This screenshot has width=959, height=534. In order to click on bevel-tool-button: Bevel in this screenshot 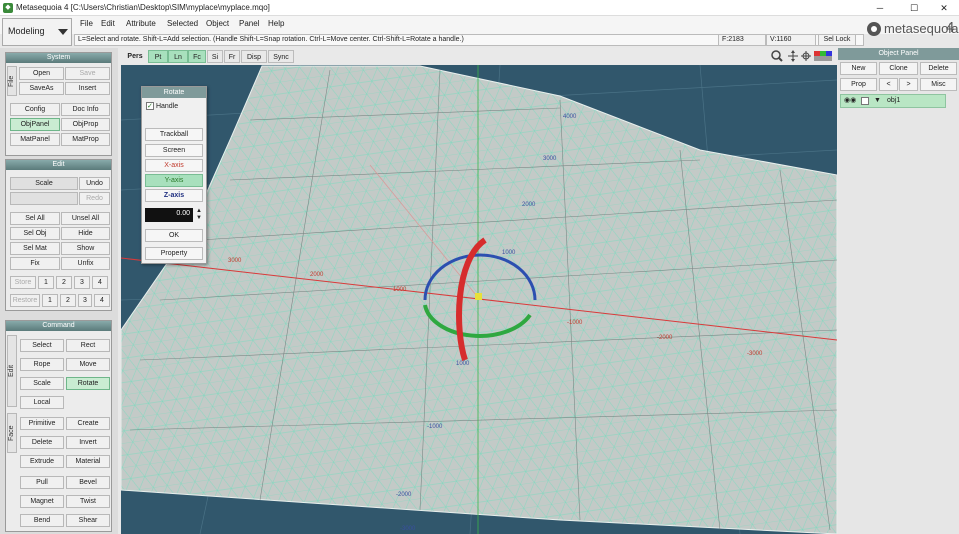, I will do `click(88, 482)`.